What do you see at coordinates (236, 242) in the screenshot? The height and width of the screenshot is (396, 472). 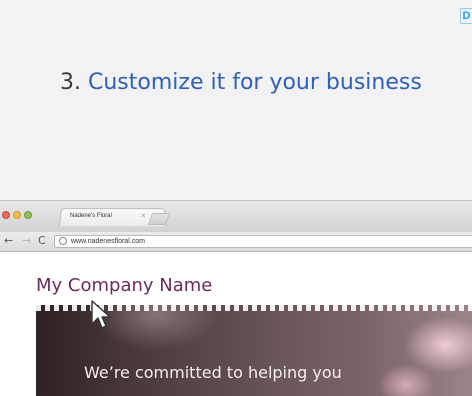 I see `browser-toolbar: ← → C www.nadenesfloral.com` at bounding box center [236, 242].